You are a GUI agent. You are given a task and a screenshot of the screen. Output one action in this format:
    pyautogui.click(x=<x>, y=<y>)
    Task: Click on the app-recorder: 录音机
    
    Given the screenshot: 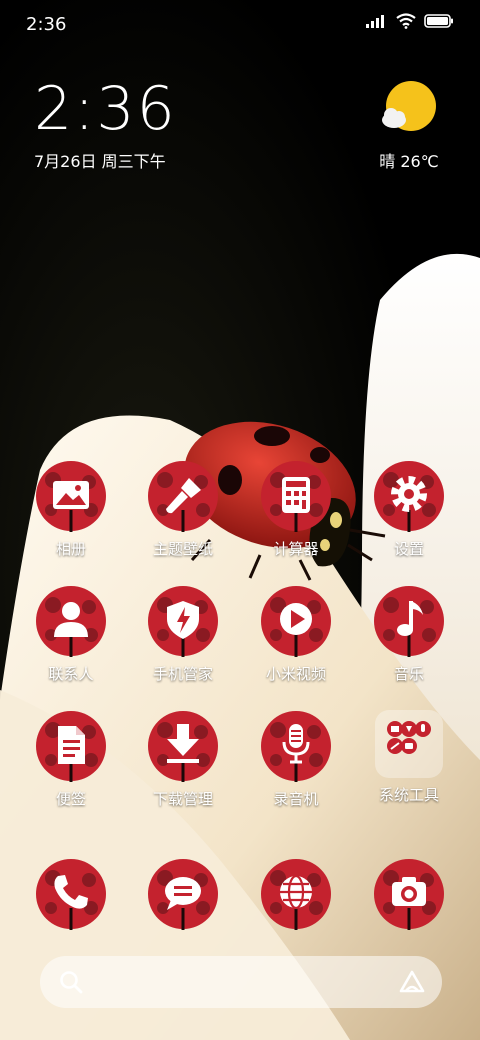 What is the action you would take?
    pyautogui.click(x=296, y=759)
    